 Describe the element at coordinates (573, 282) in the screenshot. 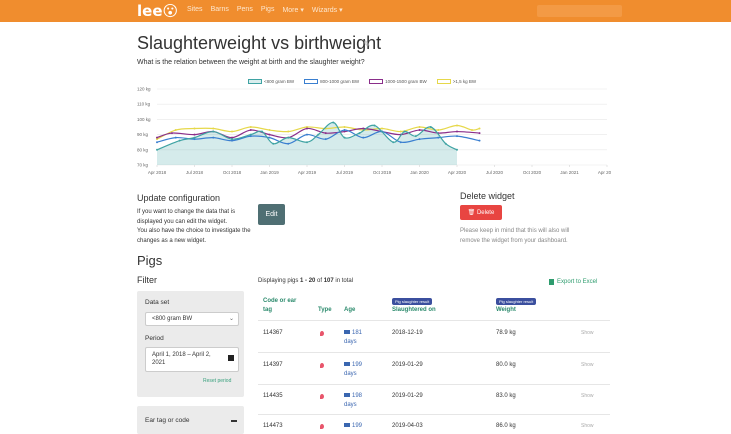

I see `export-excel-button: Export to Excel` at that location.